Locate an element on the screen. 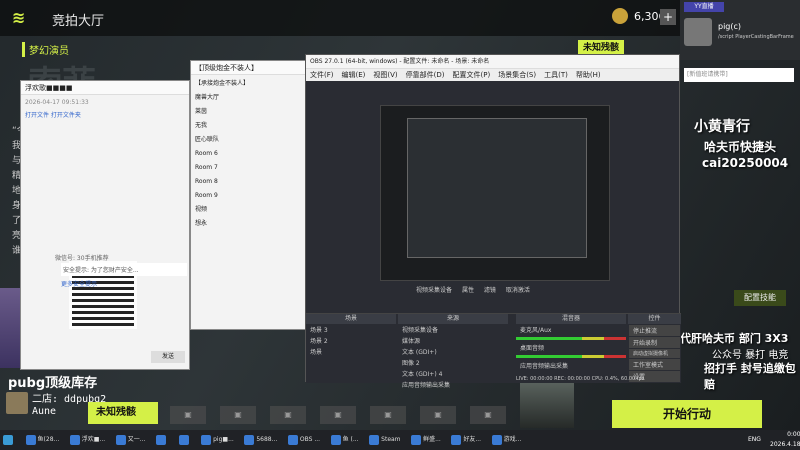  overlay-title: pubg顶级库存 is located at coordinates (53, 383).